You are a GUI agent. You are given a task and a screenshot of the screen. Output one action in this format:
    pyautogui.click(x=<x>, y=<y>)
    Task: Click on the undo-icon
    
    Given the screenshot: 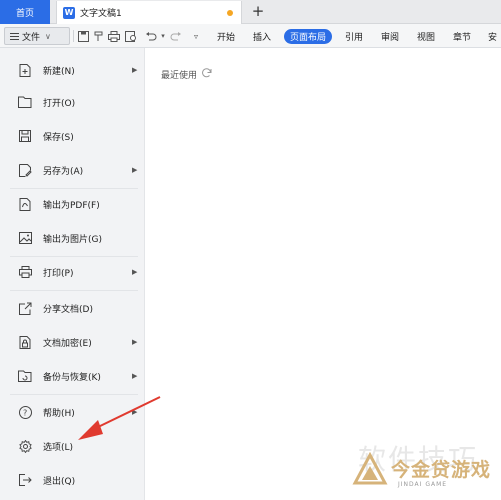 What is the action you would take?
    pyautogui.click(x=151, y=36)
    